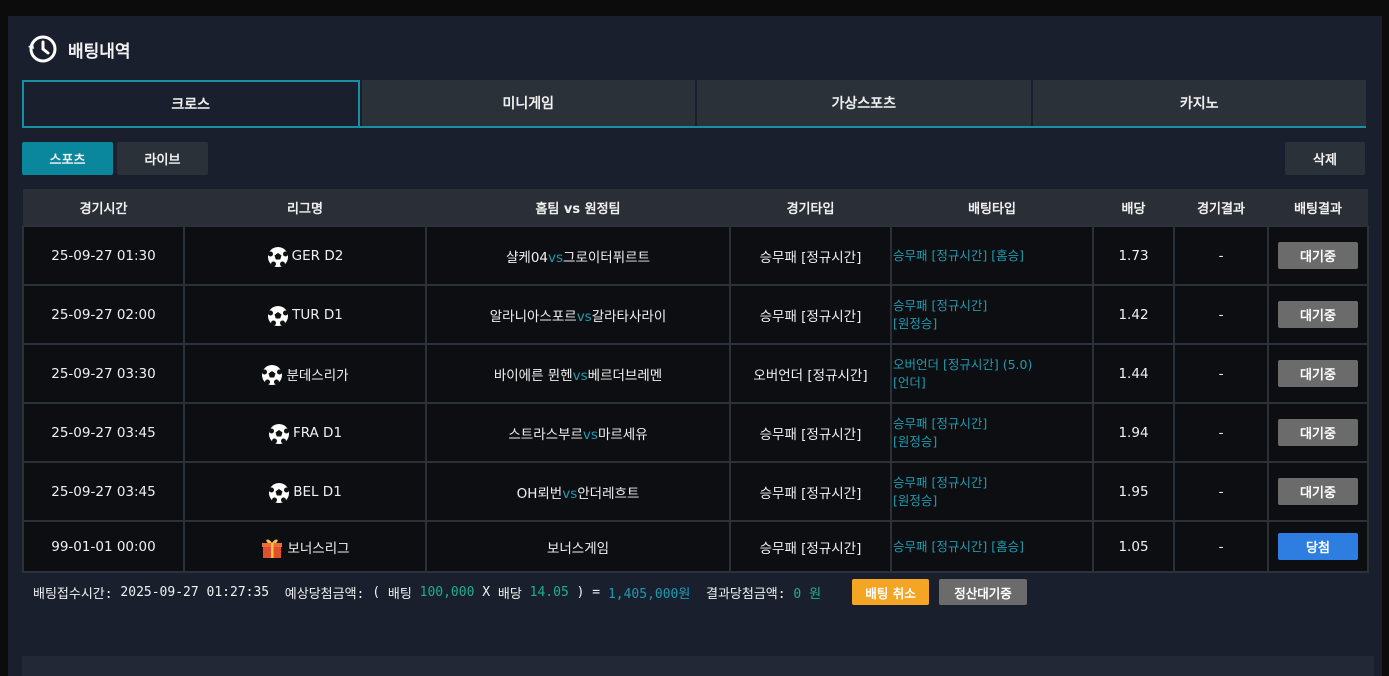 The height and width of the screenshot is (676, 1389). I want to click on match-teams: 스트라스부르vs마르세유, so click(578, 432).